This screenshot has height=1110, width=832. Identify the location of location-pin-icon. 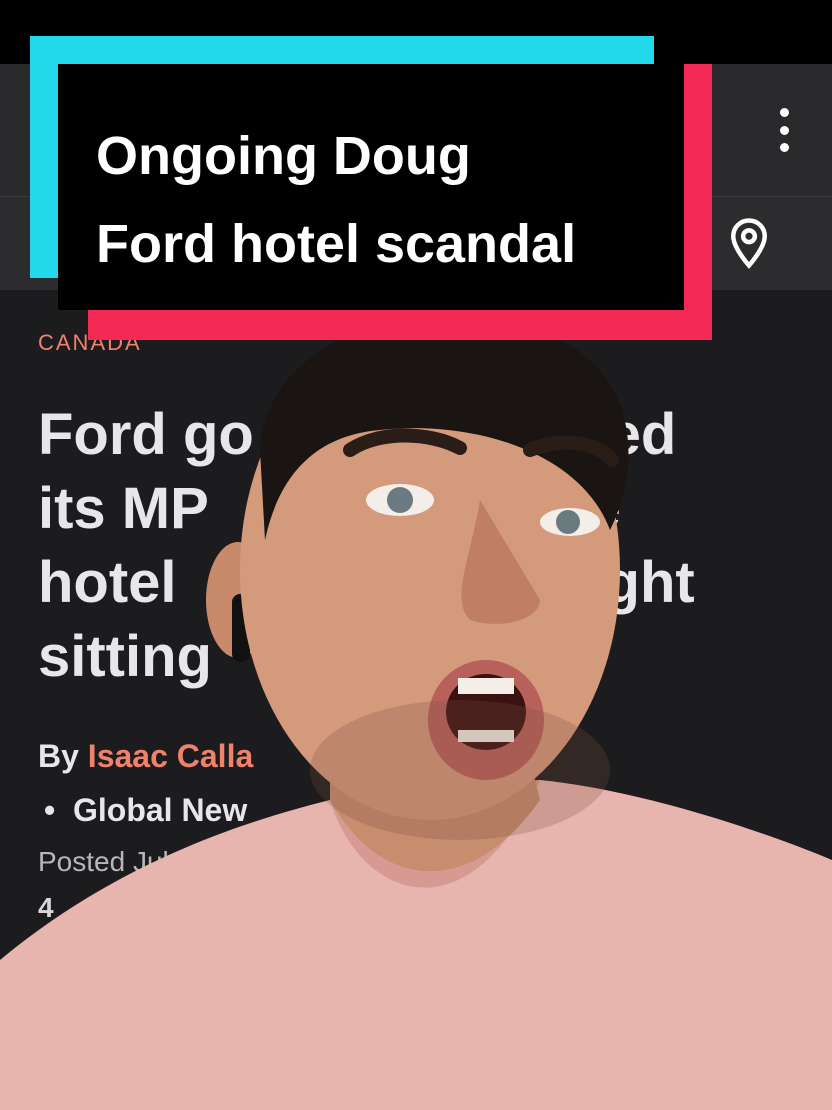
(749, 243).